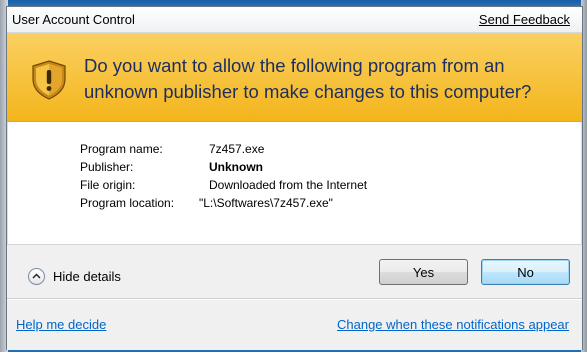  What do you see at coordinates (127, 203) in the screenshot?
I see `program-location-label: Program location:` at bounding box center [127, 203].